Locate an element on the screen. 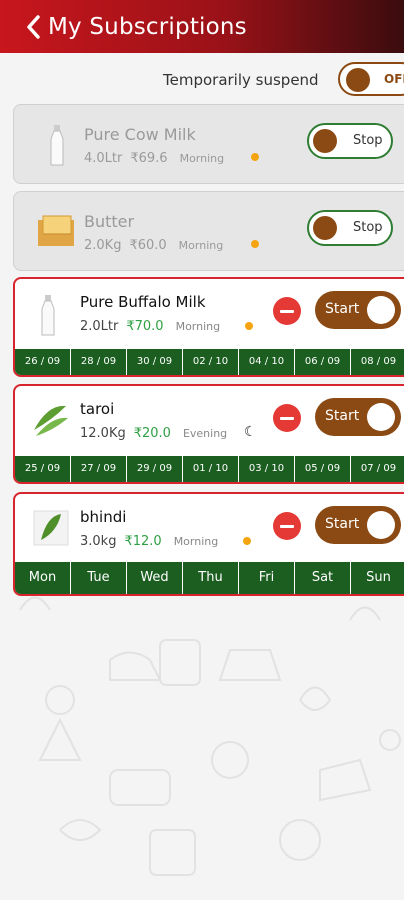 The height and width of the screenshot is (900, 404). evening-moon-icon: ☾ is located at coordinates (250, 432).